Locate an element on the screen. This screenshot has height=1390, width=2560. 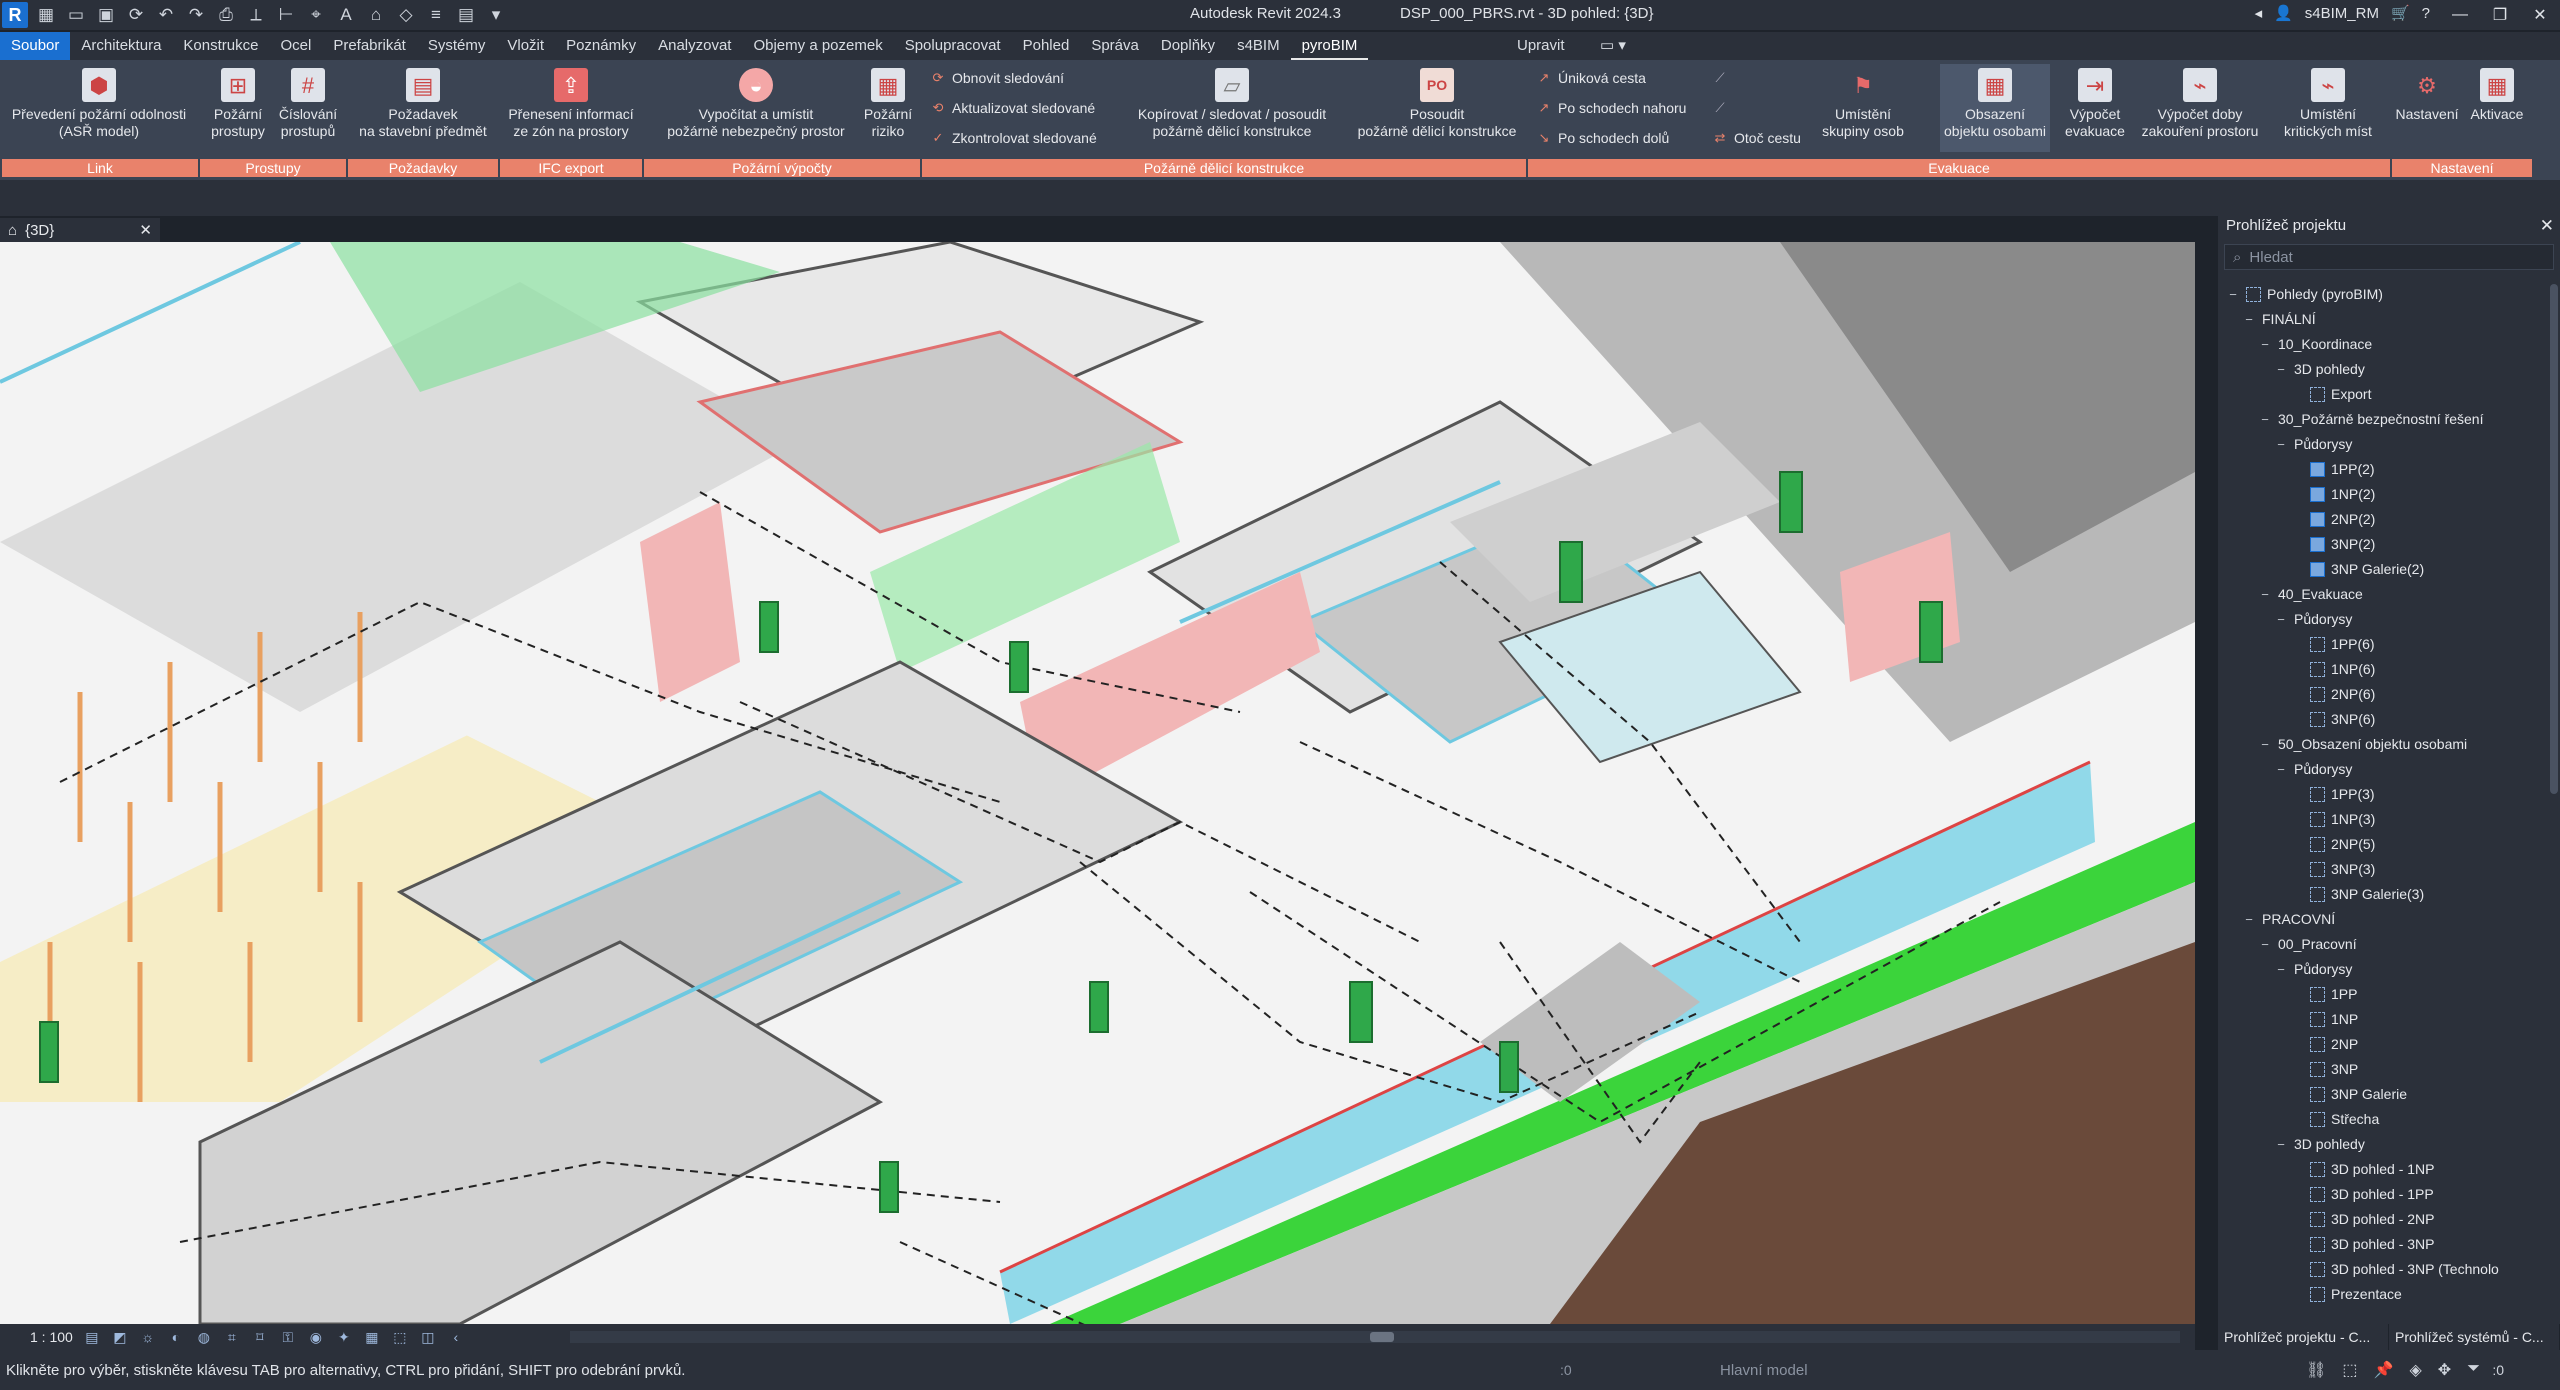
collapse-arrow-icon: ‹ is located at coordinates (456, 1337).